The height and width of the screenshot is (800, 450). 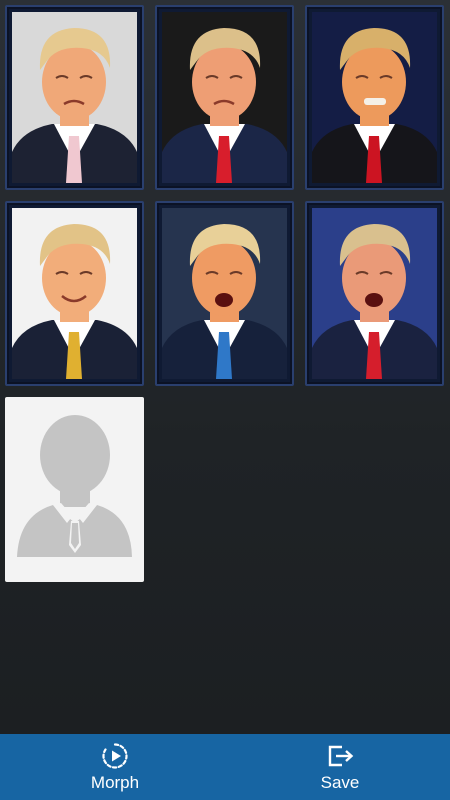 I want to click on person-placeholder-icon, so click(x=74, y=486).